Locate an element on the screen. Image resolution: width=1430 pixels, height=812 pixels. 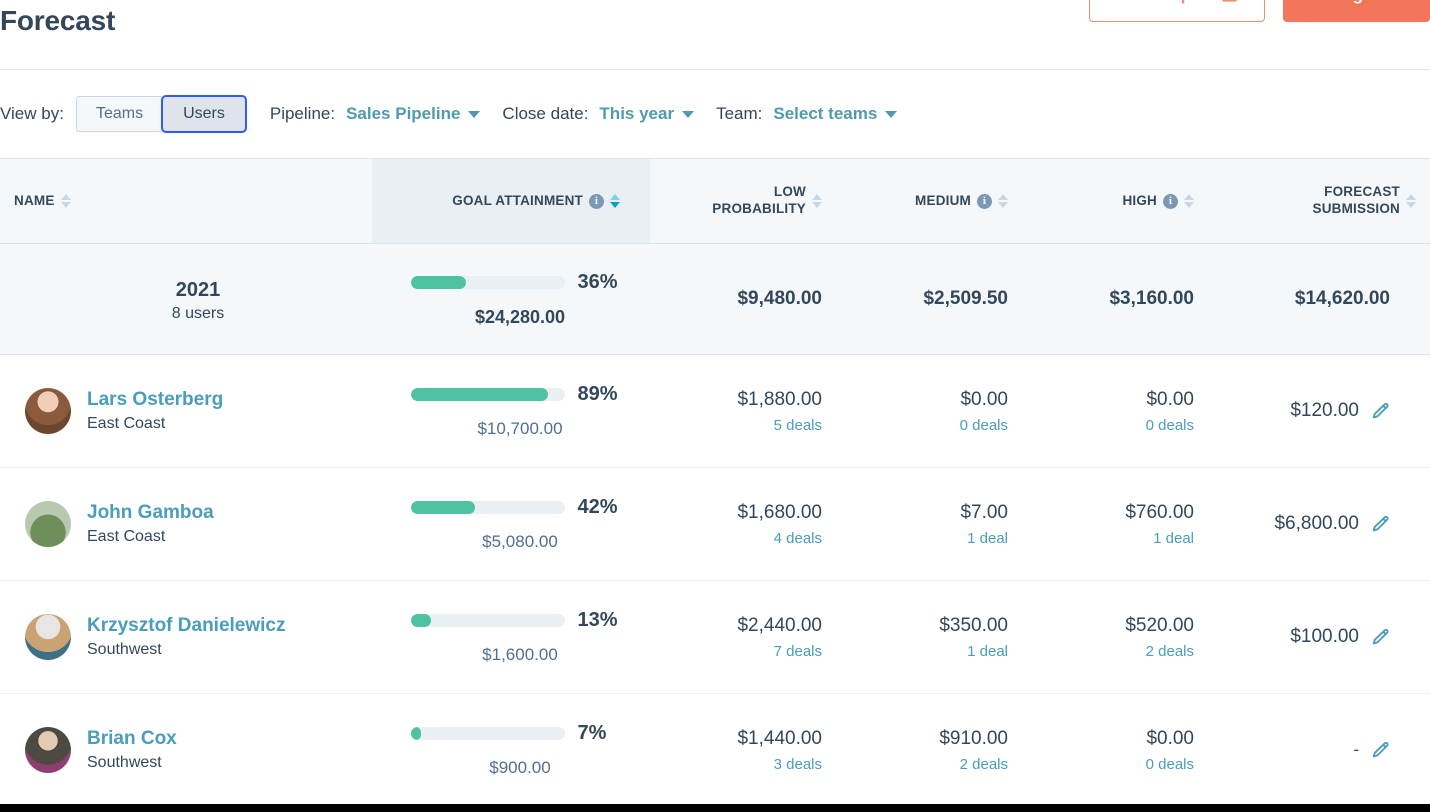
person-name-link: Brian Cox is located at coordinates (132, 739).